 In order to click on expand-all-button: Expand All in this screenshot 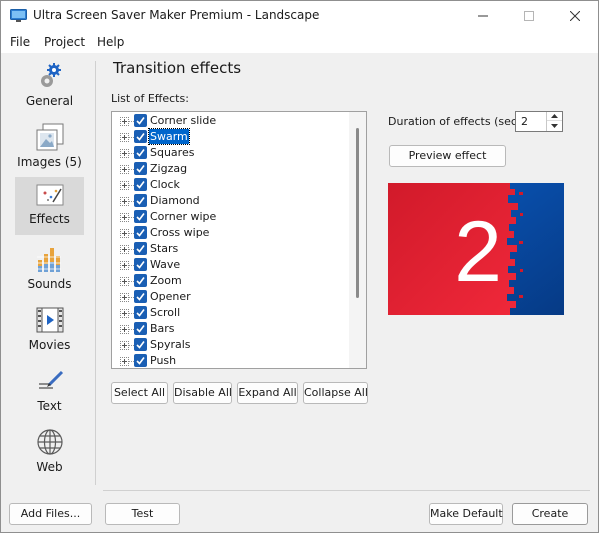, I will do `click(267, 393)`.